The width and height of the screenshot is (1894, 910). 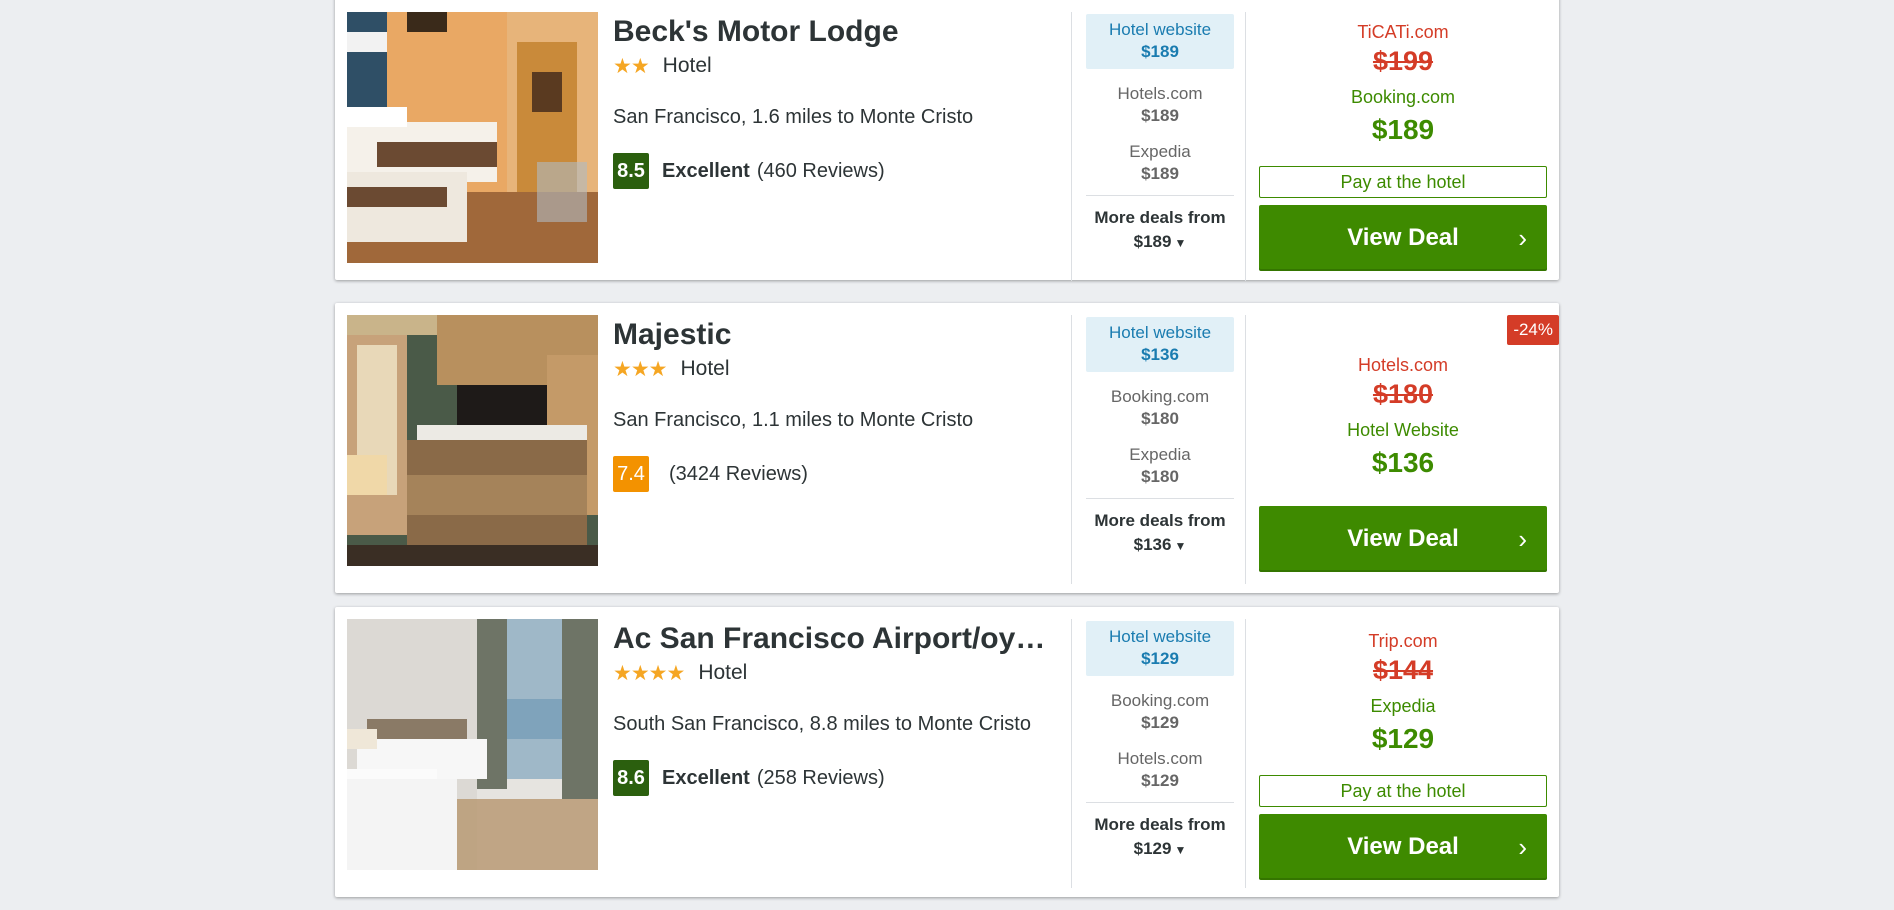 What do you see at coordinates (1160, 105) in the screenshot?
I see `deal-item: Hotels.com $189` at bounding box center [1160, 105].